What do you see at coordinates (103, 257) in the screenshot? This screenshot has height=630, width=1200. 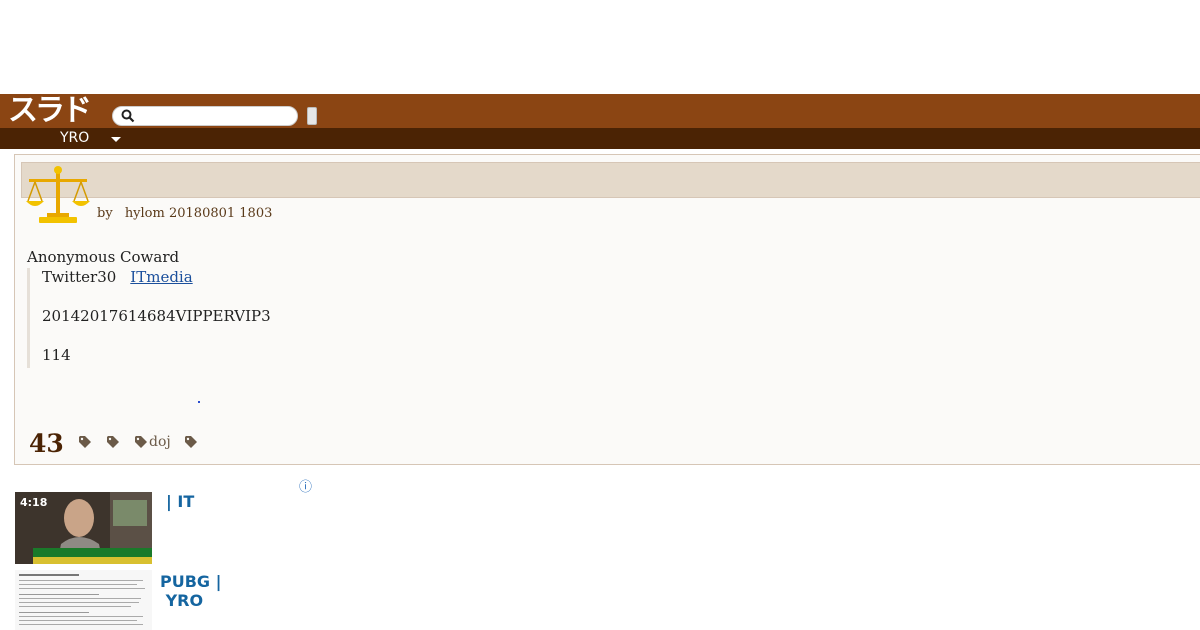 I see `story-poster: Anonymous Coward` at bounding box center [103, 257].